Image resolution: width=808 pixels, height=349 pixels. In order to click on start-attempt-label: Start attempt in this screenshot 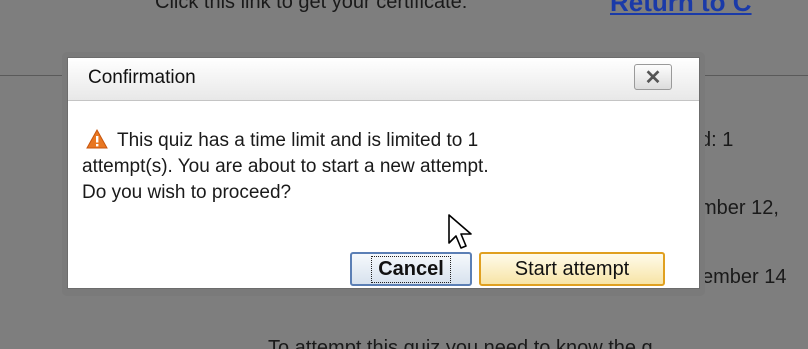, I will do `click(572, 268)`.